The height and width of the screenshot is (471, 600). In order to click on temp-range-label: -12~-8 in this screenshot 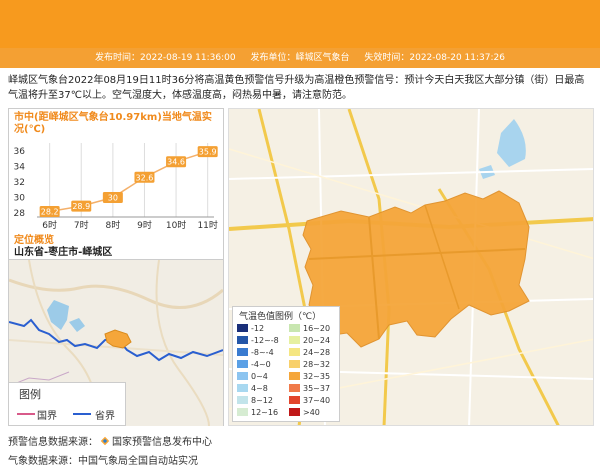, I will do `click(265, 340)`.